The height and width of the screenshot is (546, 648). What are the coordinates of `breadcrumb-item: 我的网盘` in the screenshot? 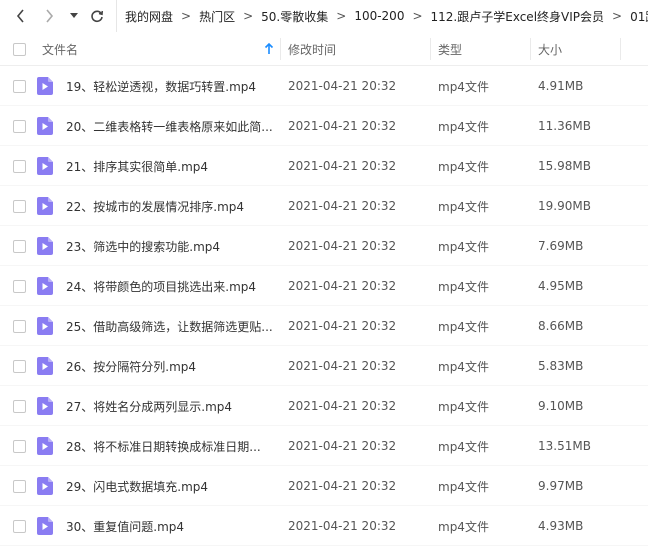 It's located at (149, 16).